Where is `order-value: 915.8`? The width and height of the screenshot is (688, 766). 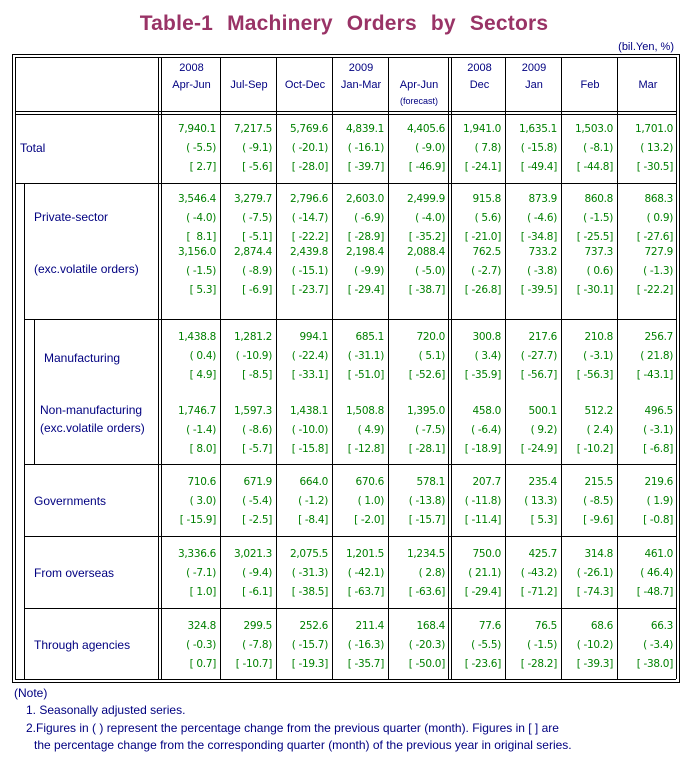 order-value: 915.8 is located at coordinates (486, 199).